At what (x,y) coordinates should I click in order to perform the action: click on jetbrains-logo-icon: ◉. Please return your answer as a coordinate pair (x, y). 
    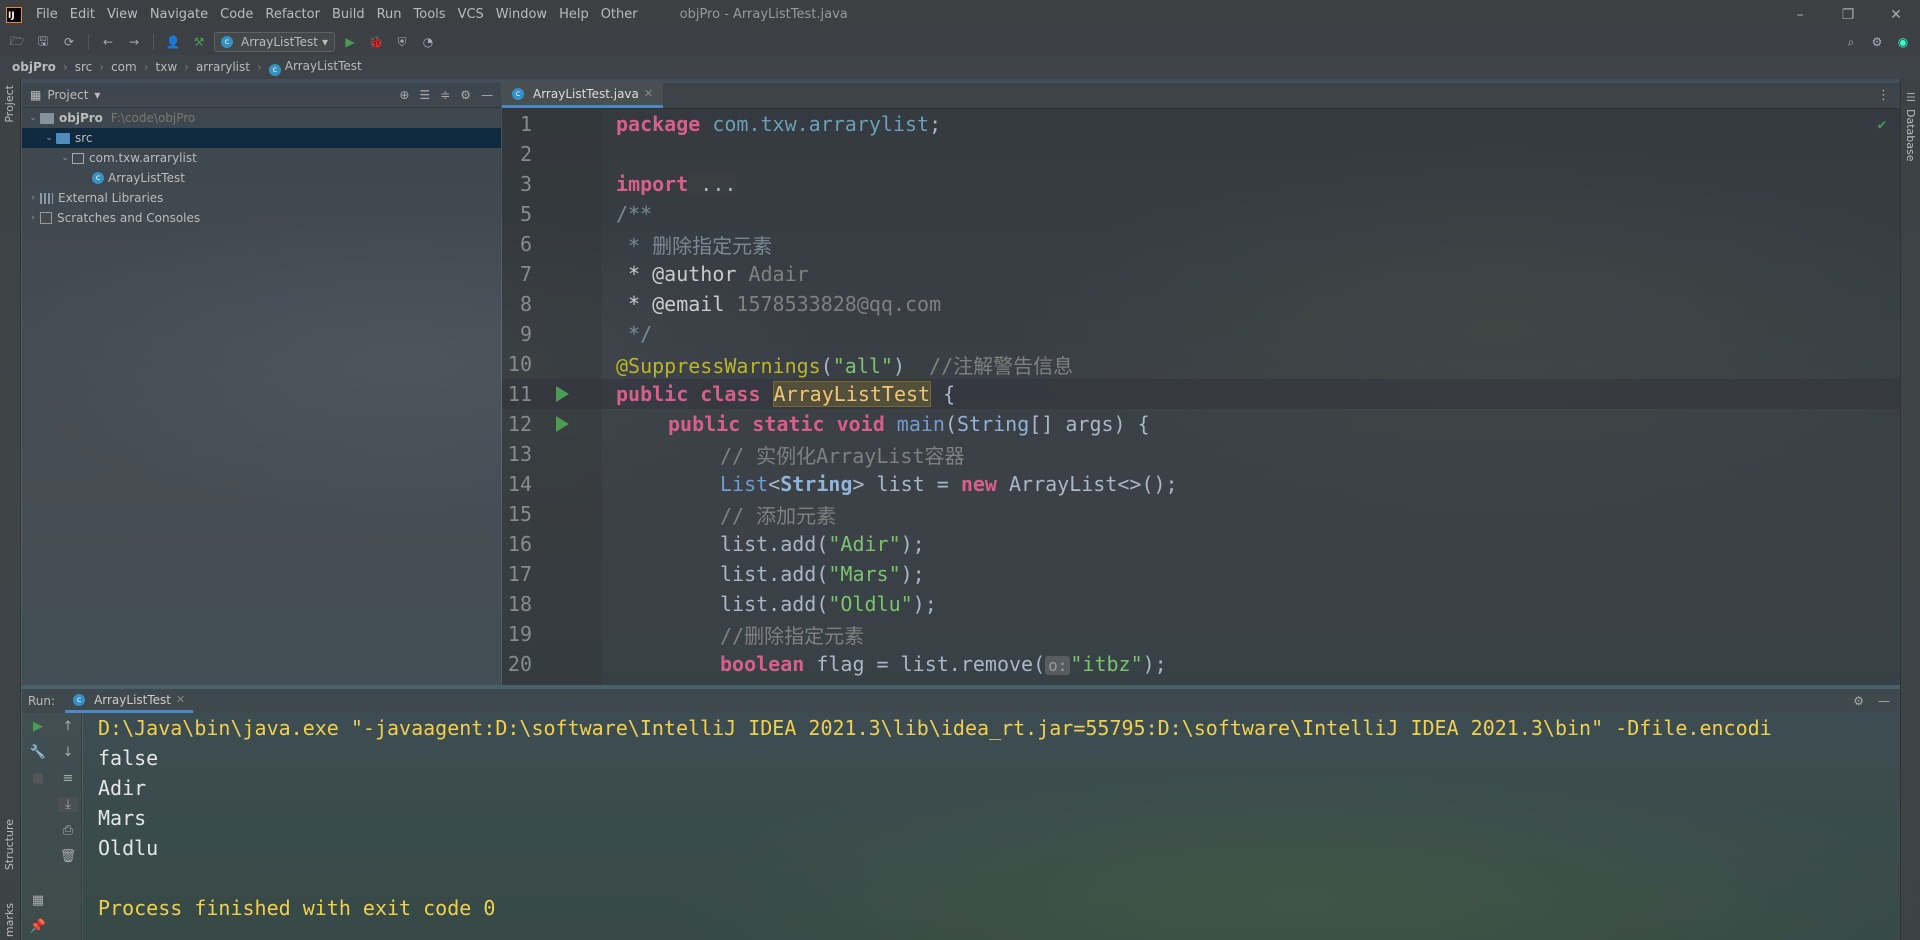
    Looking at the image, I should click on (1903, 42).